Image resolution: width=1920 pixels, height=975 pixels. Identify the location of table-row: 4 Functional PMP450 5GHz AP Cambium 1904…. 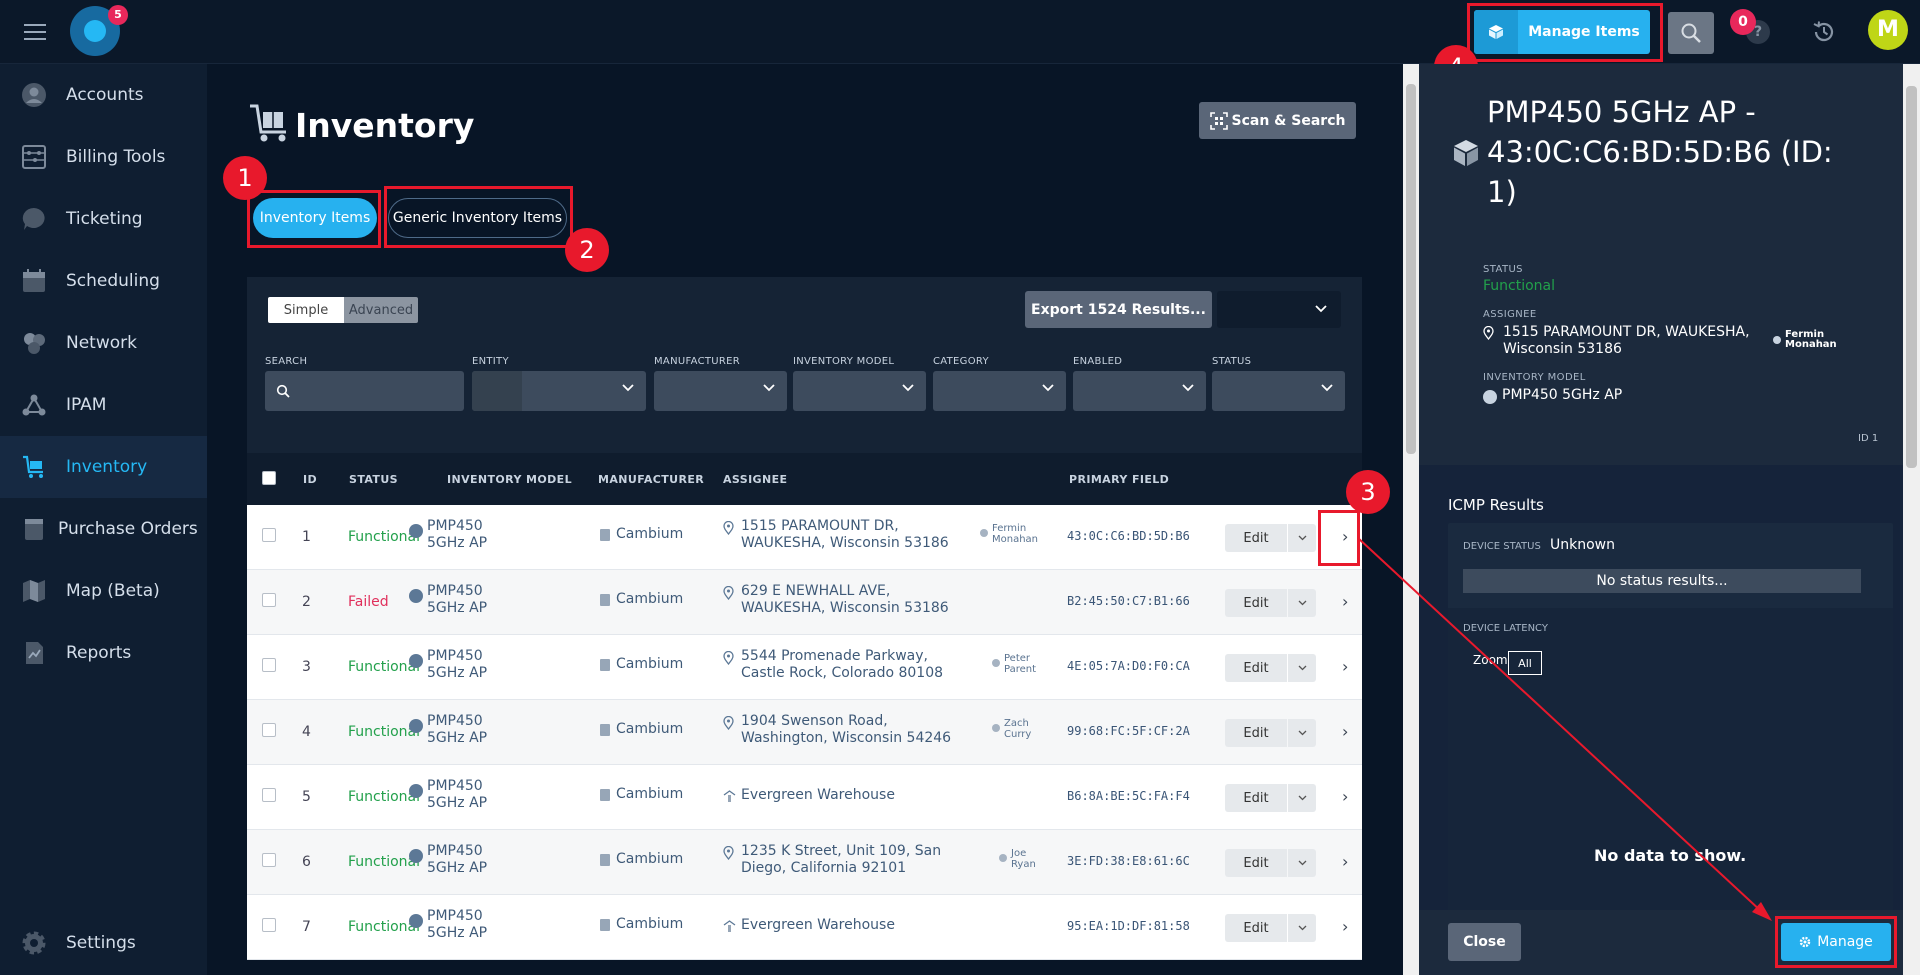
(804, 732).